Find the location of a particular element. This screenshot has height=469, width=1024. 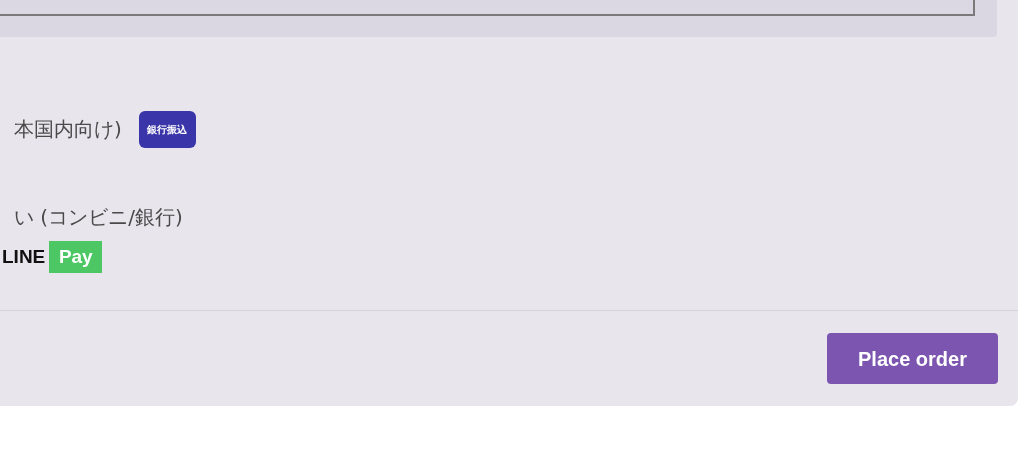

payment-method-label: 本国内向け) is located at coordinates (67, 129).